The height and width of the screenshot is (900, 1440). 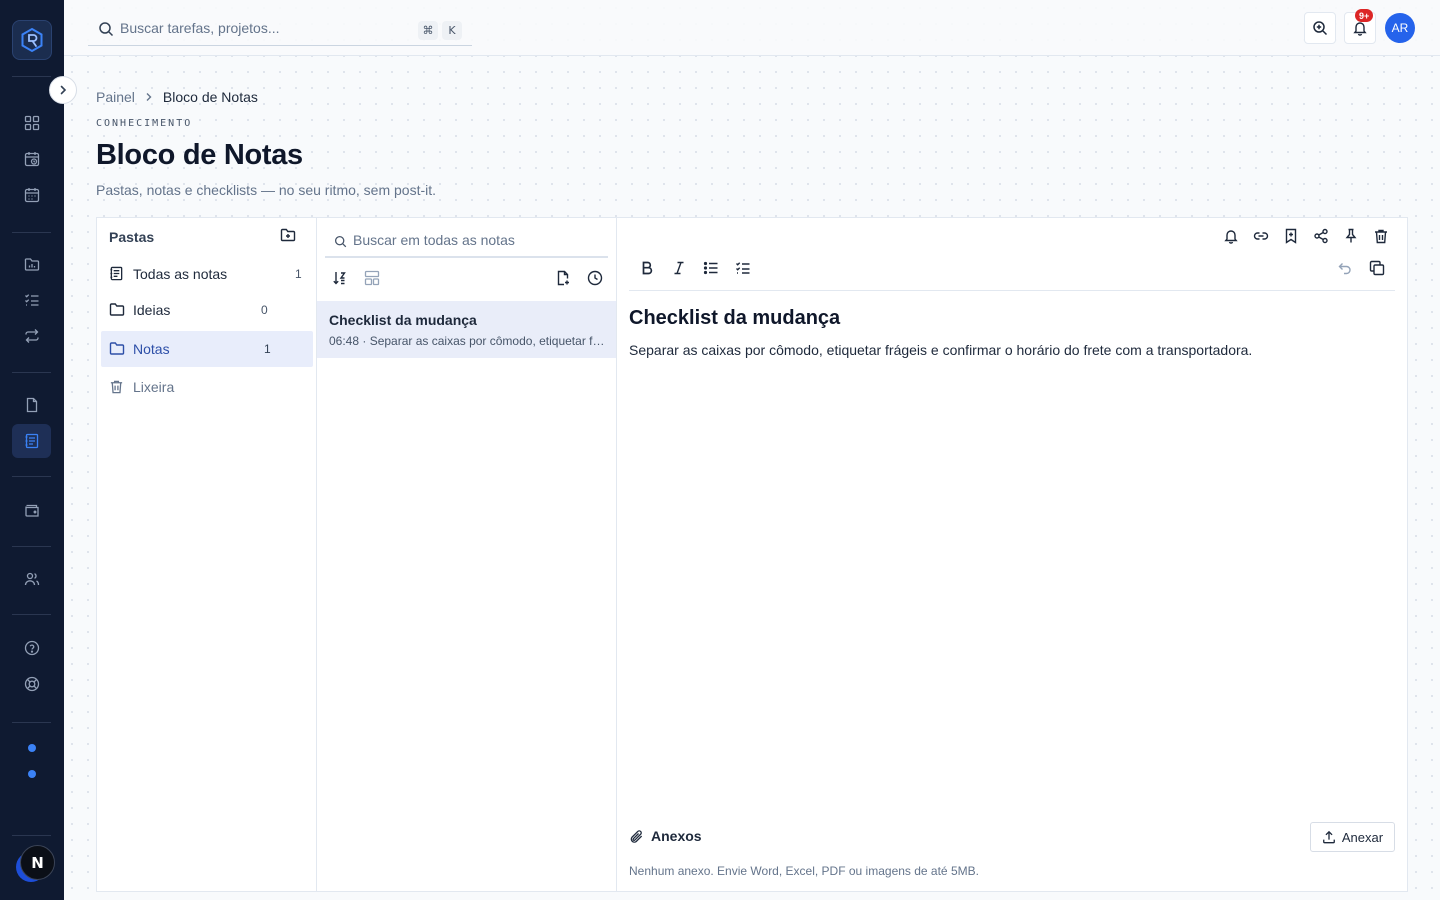 What do you see at coordinates (1362, 837) in the screenshot?
I see `attach-button-label: Anexar` at bounding box center [1362, 837].